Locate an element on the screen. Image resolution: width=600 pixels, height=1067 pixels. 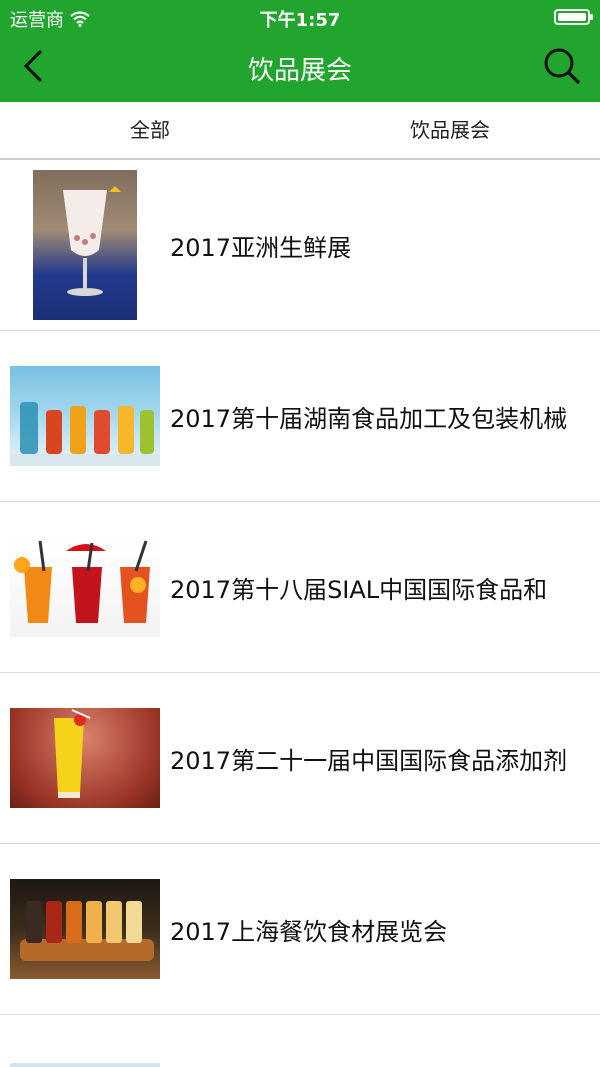
page-title: 饮品展会 is located at coordinates (299, 71).